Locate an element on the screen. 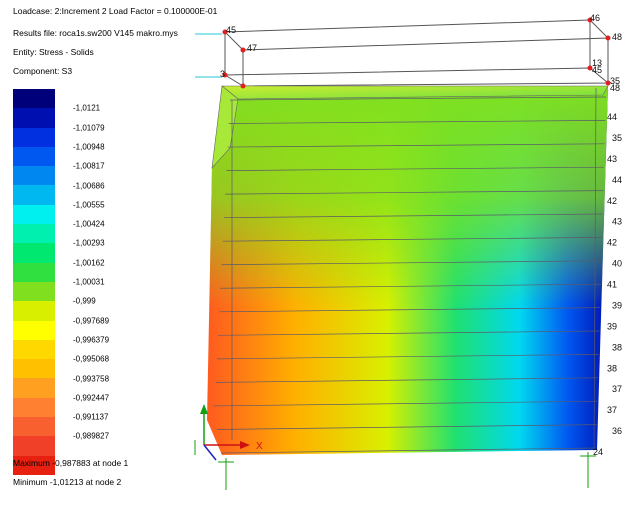 This screenshot has height=506, width=635. axis-x-label: X is located at coordinates (259, 446).